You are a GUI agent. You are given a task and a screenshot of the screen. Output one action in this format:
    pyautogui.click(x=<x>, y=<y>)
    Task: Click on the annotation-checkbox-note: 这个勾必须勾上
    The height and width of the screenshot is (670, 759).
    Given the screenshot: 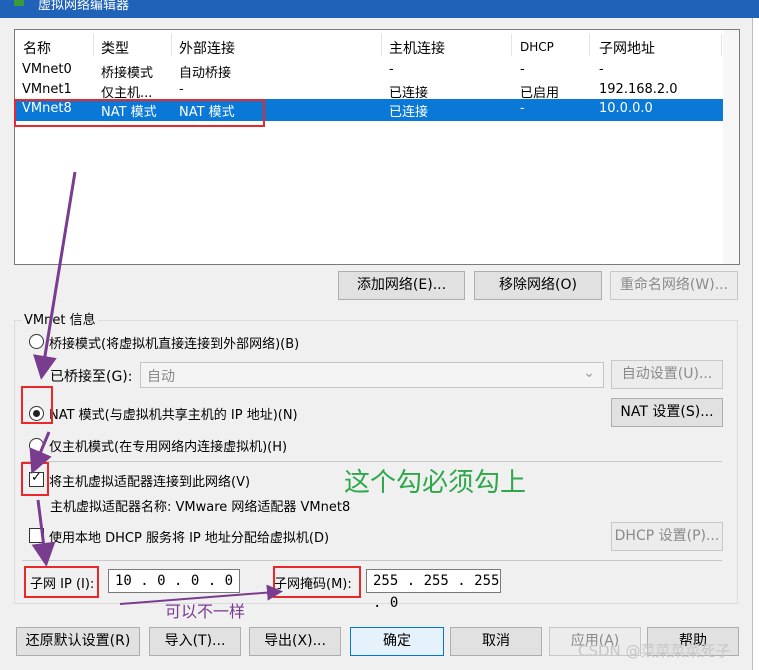 What is the action you would take?
    pyautogui.click(x=435, y=483)
    